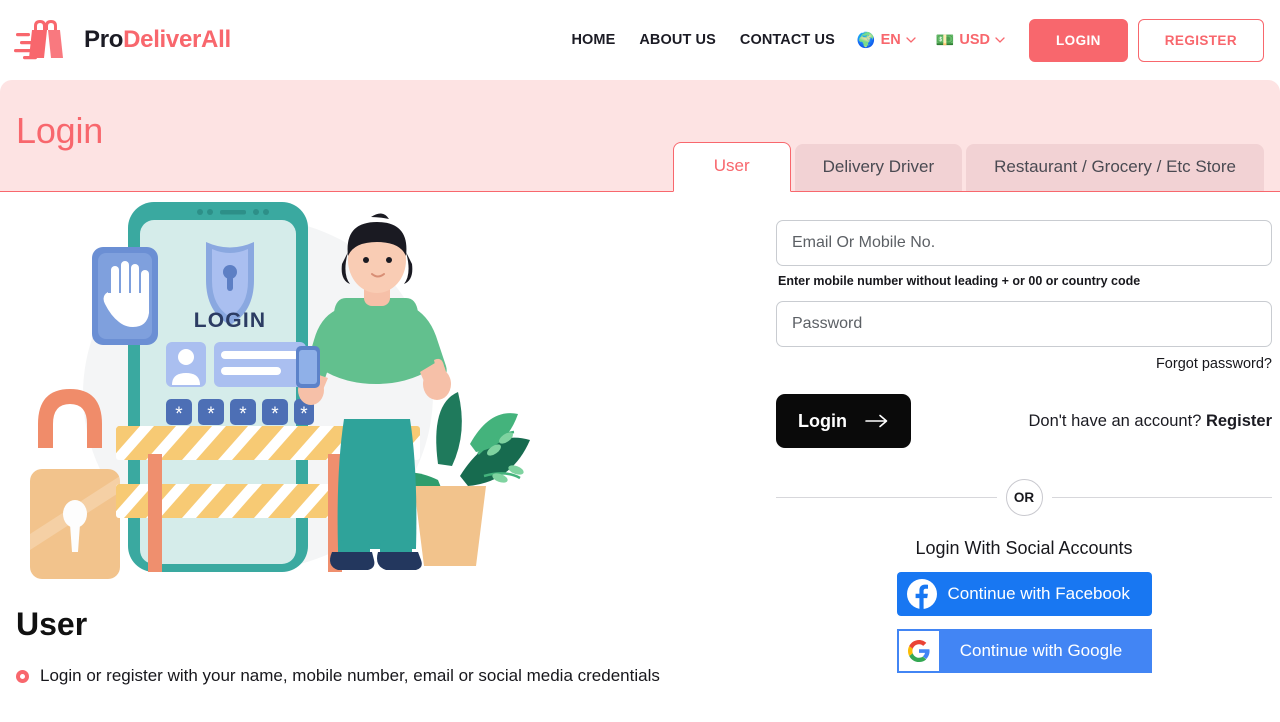 This screenshot has width=1280, height=722. What do you see at coordinates (878, 167) in the screenshot?
I see `tab-delivery-driver: Delivery Driver` at bounding box center [878, 167].